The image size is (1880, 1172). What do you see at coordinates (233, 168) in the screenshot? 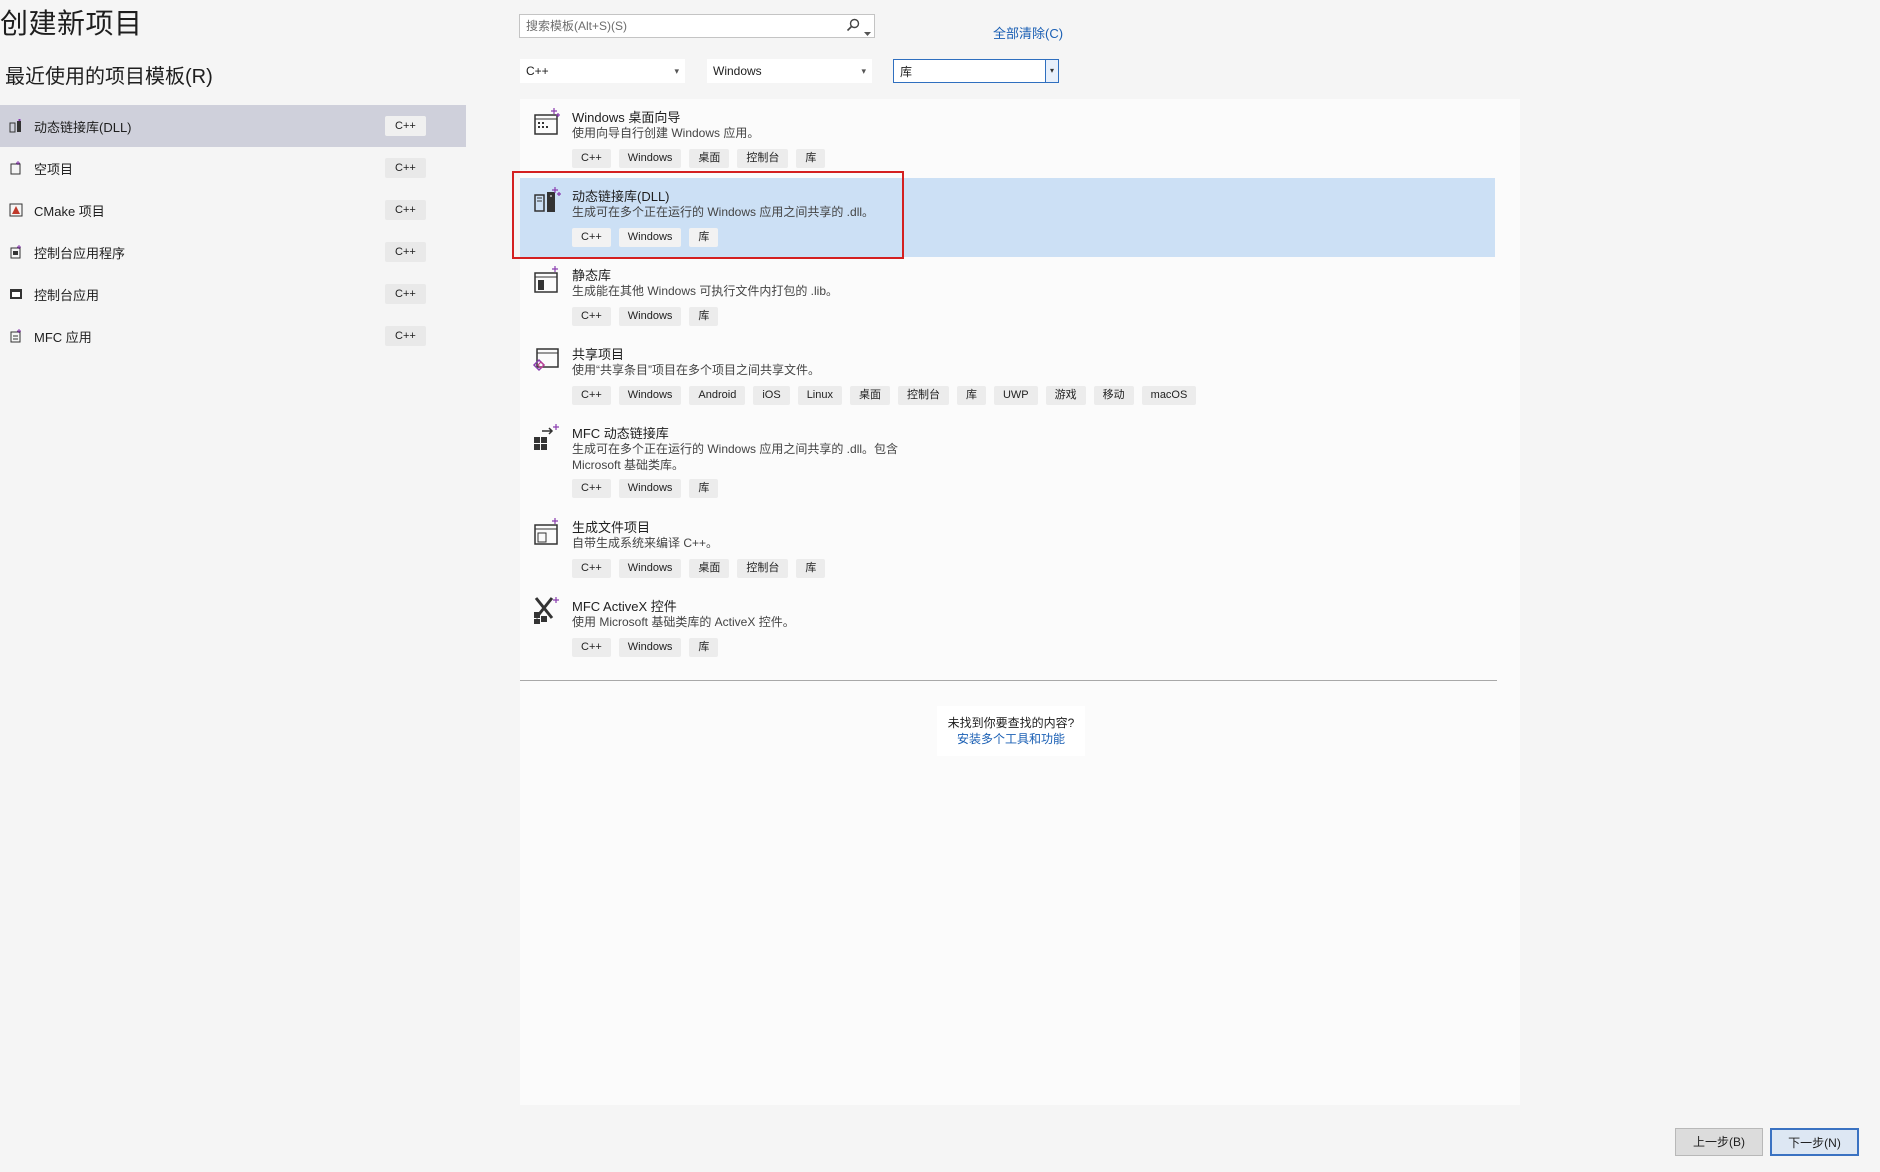
I see `recent-item-empty-project: 空项目 C++` at bounding box center [233, 168].